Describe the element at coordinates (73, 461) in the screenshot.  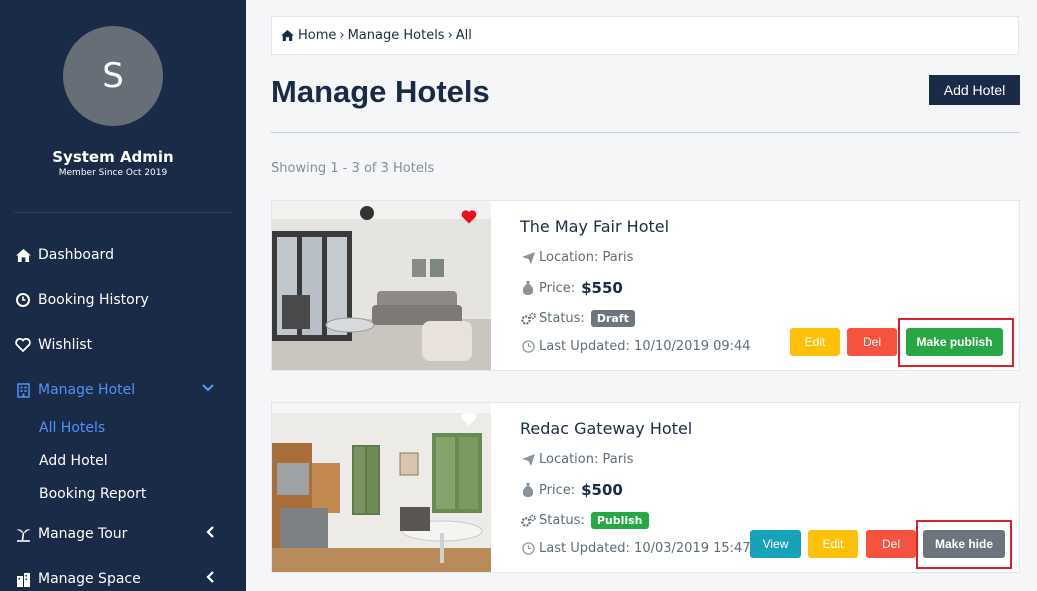
I see `submenu-add-hotel: Add Hotel` at that location.